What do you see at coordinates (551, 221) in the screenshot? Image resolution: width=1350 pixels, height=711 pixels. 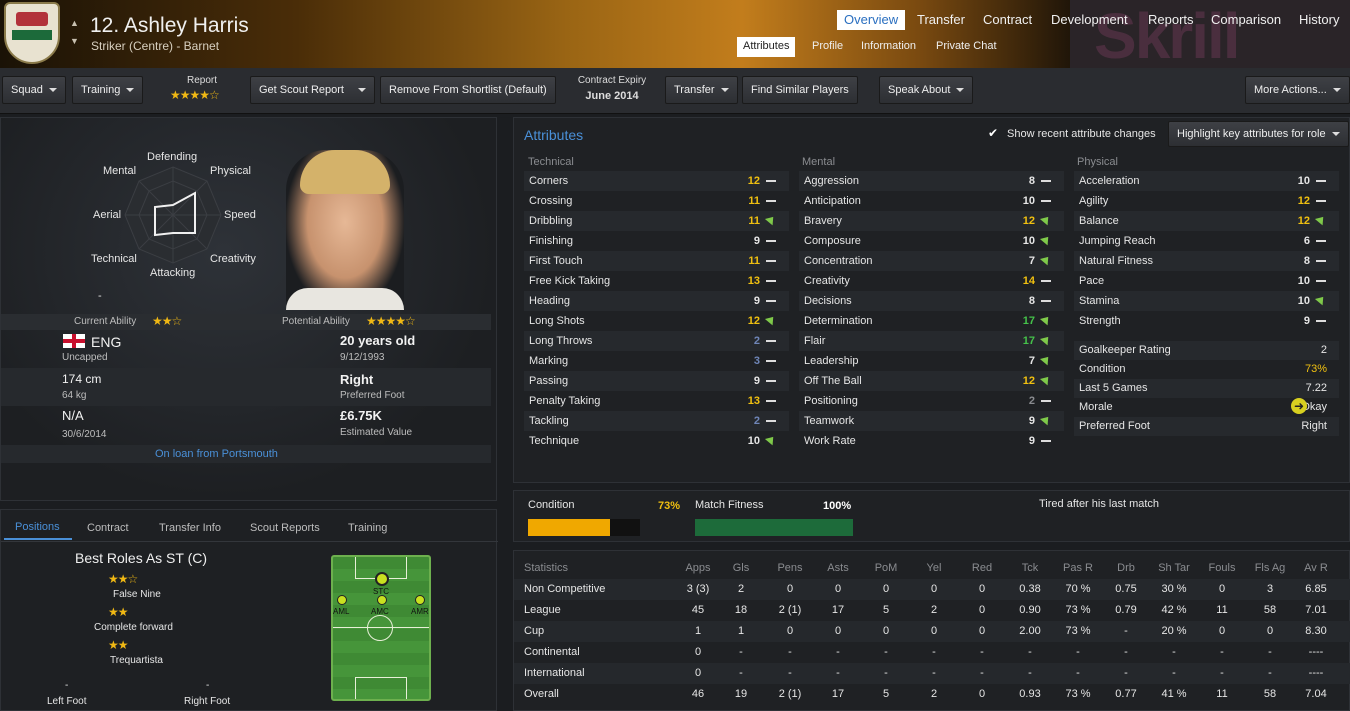 I see `attribute-name: Dribbling` at bounding box center [551, 221].